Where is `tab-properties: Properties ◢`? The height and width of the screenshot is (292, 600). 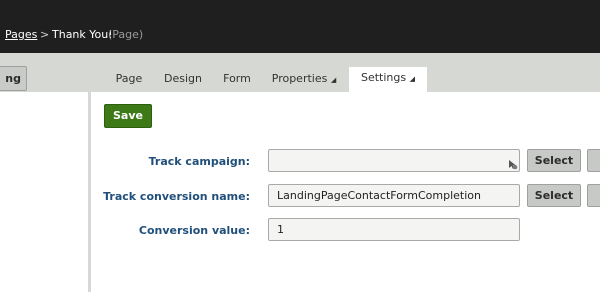 tab-properties: Properties ◢ is located at coordinates (304, 80).